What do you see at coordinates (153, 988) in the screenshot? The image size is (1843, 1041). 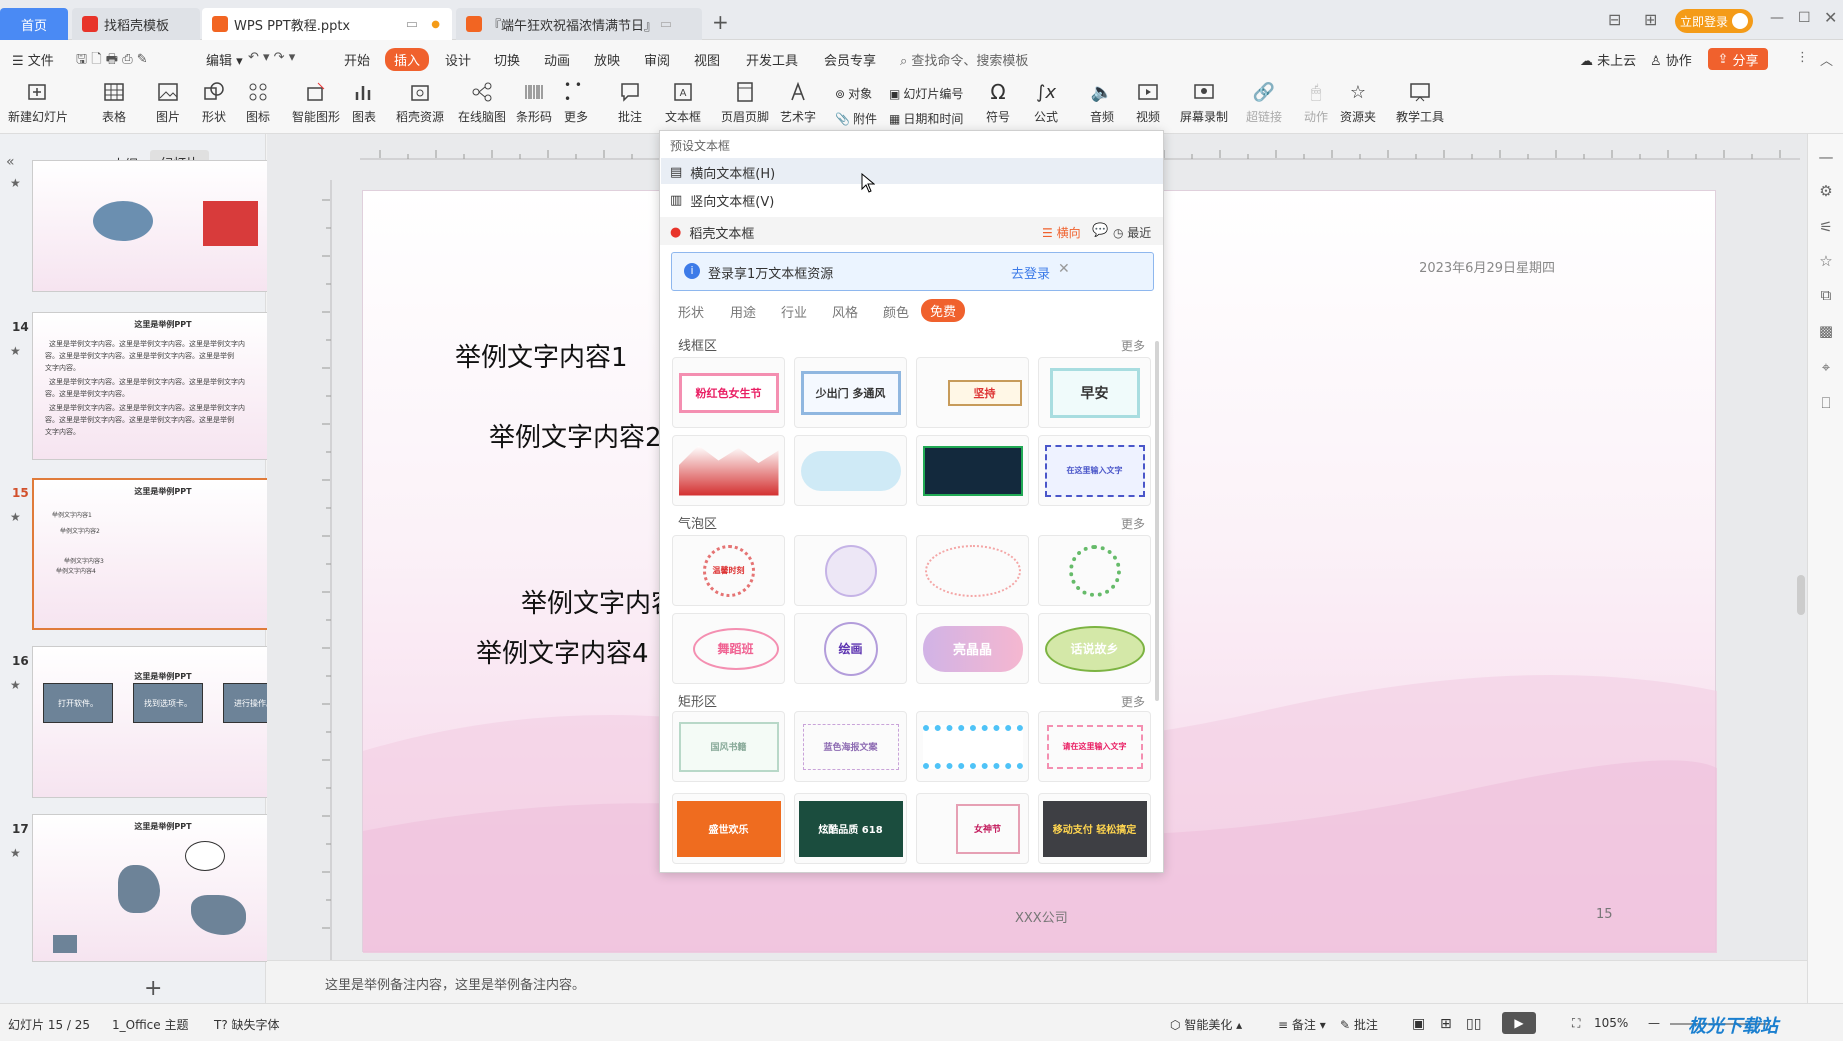 I see `add-slide-icon: +` at bounding box center [153, 988].